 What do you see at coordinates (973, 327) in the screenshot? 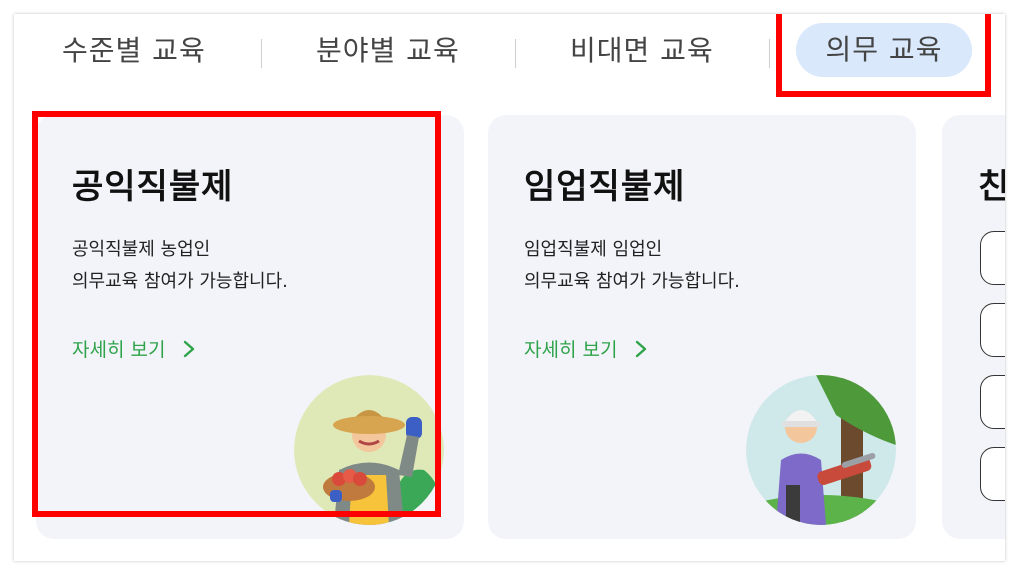
I see `card-partial: 친` at bounding box center [973, 327].